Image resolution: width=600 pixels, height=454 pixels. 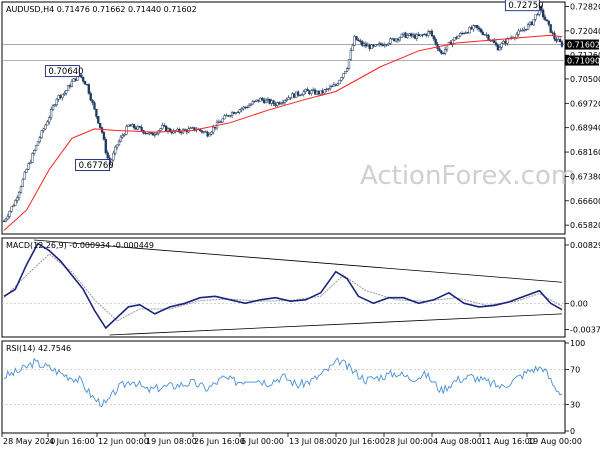 I want to click on time-tick-label: 26 Jun 16:00, so click(x=219, y=441).